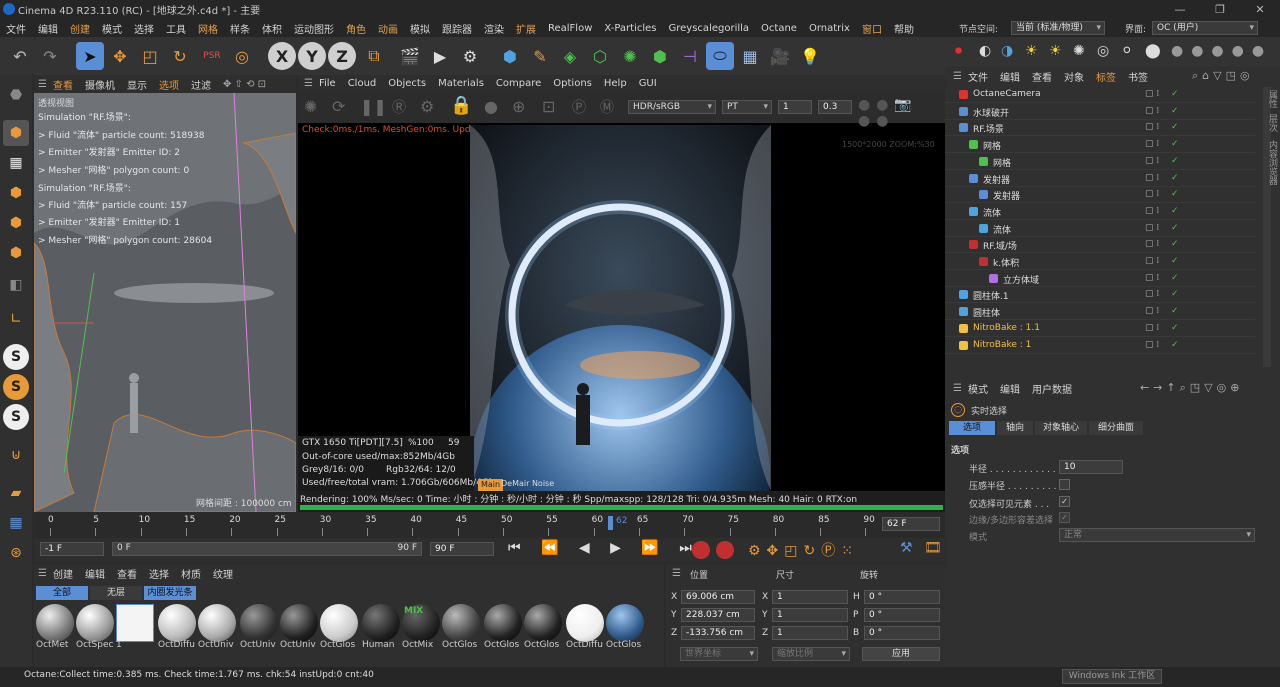 The image size is (1280, 687). Describe the element at coordinates (16, 95) in the screenshot. I see `make-editable-icon: ⬣` at that location.